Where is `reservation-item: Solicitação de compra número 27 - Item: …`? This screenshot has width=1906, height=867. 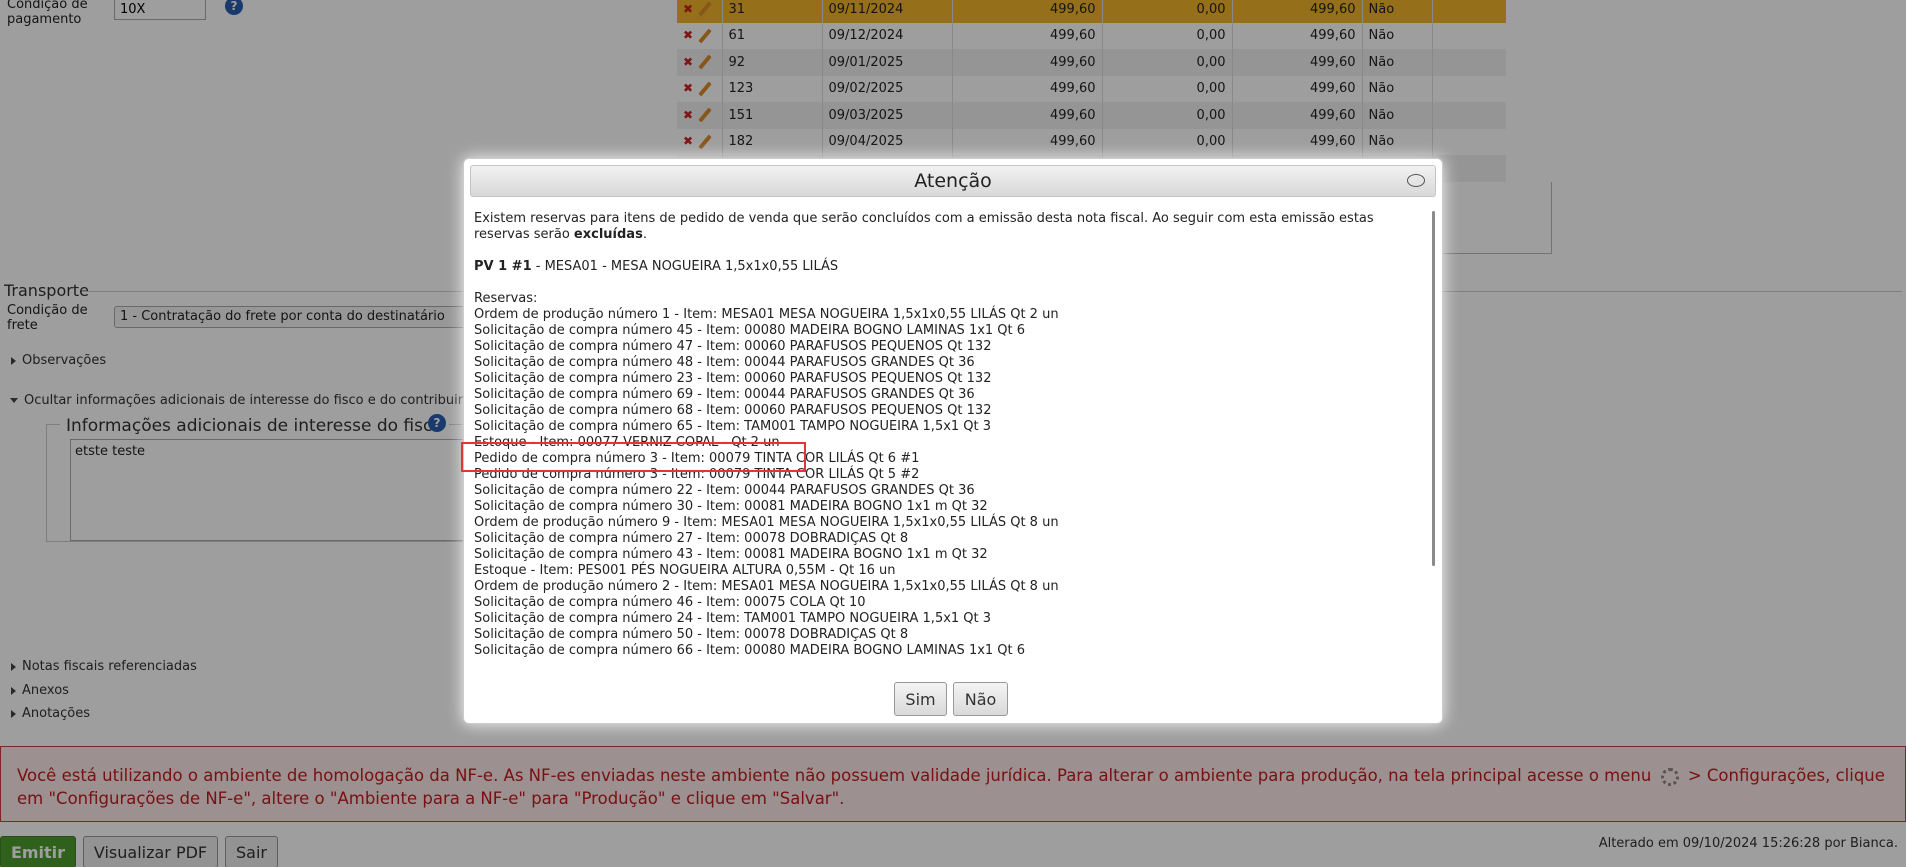
reservation-item: Solicitação de compra número 27 - Item: … is located at coordinates (691, 538).